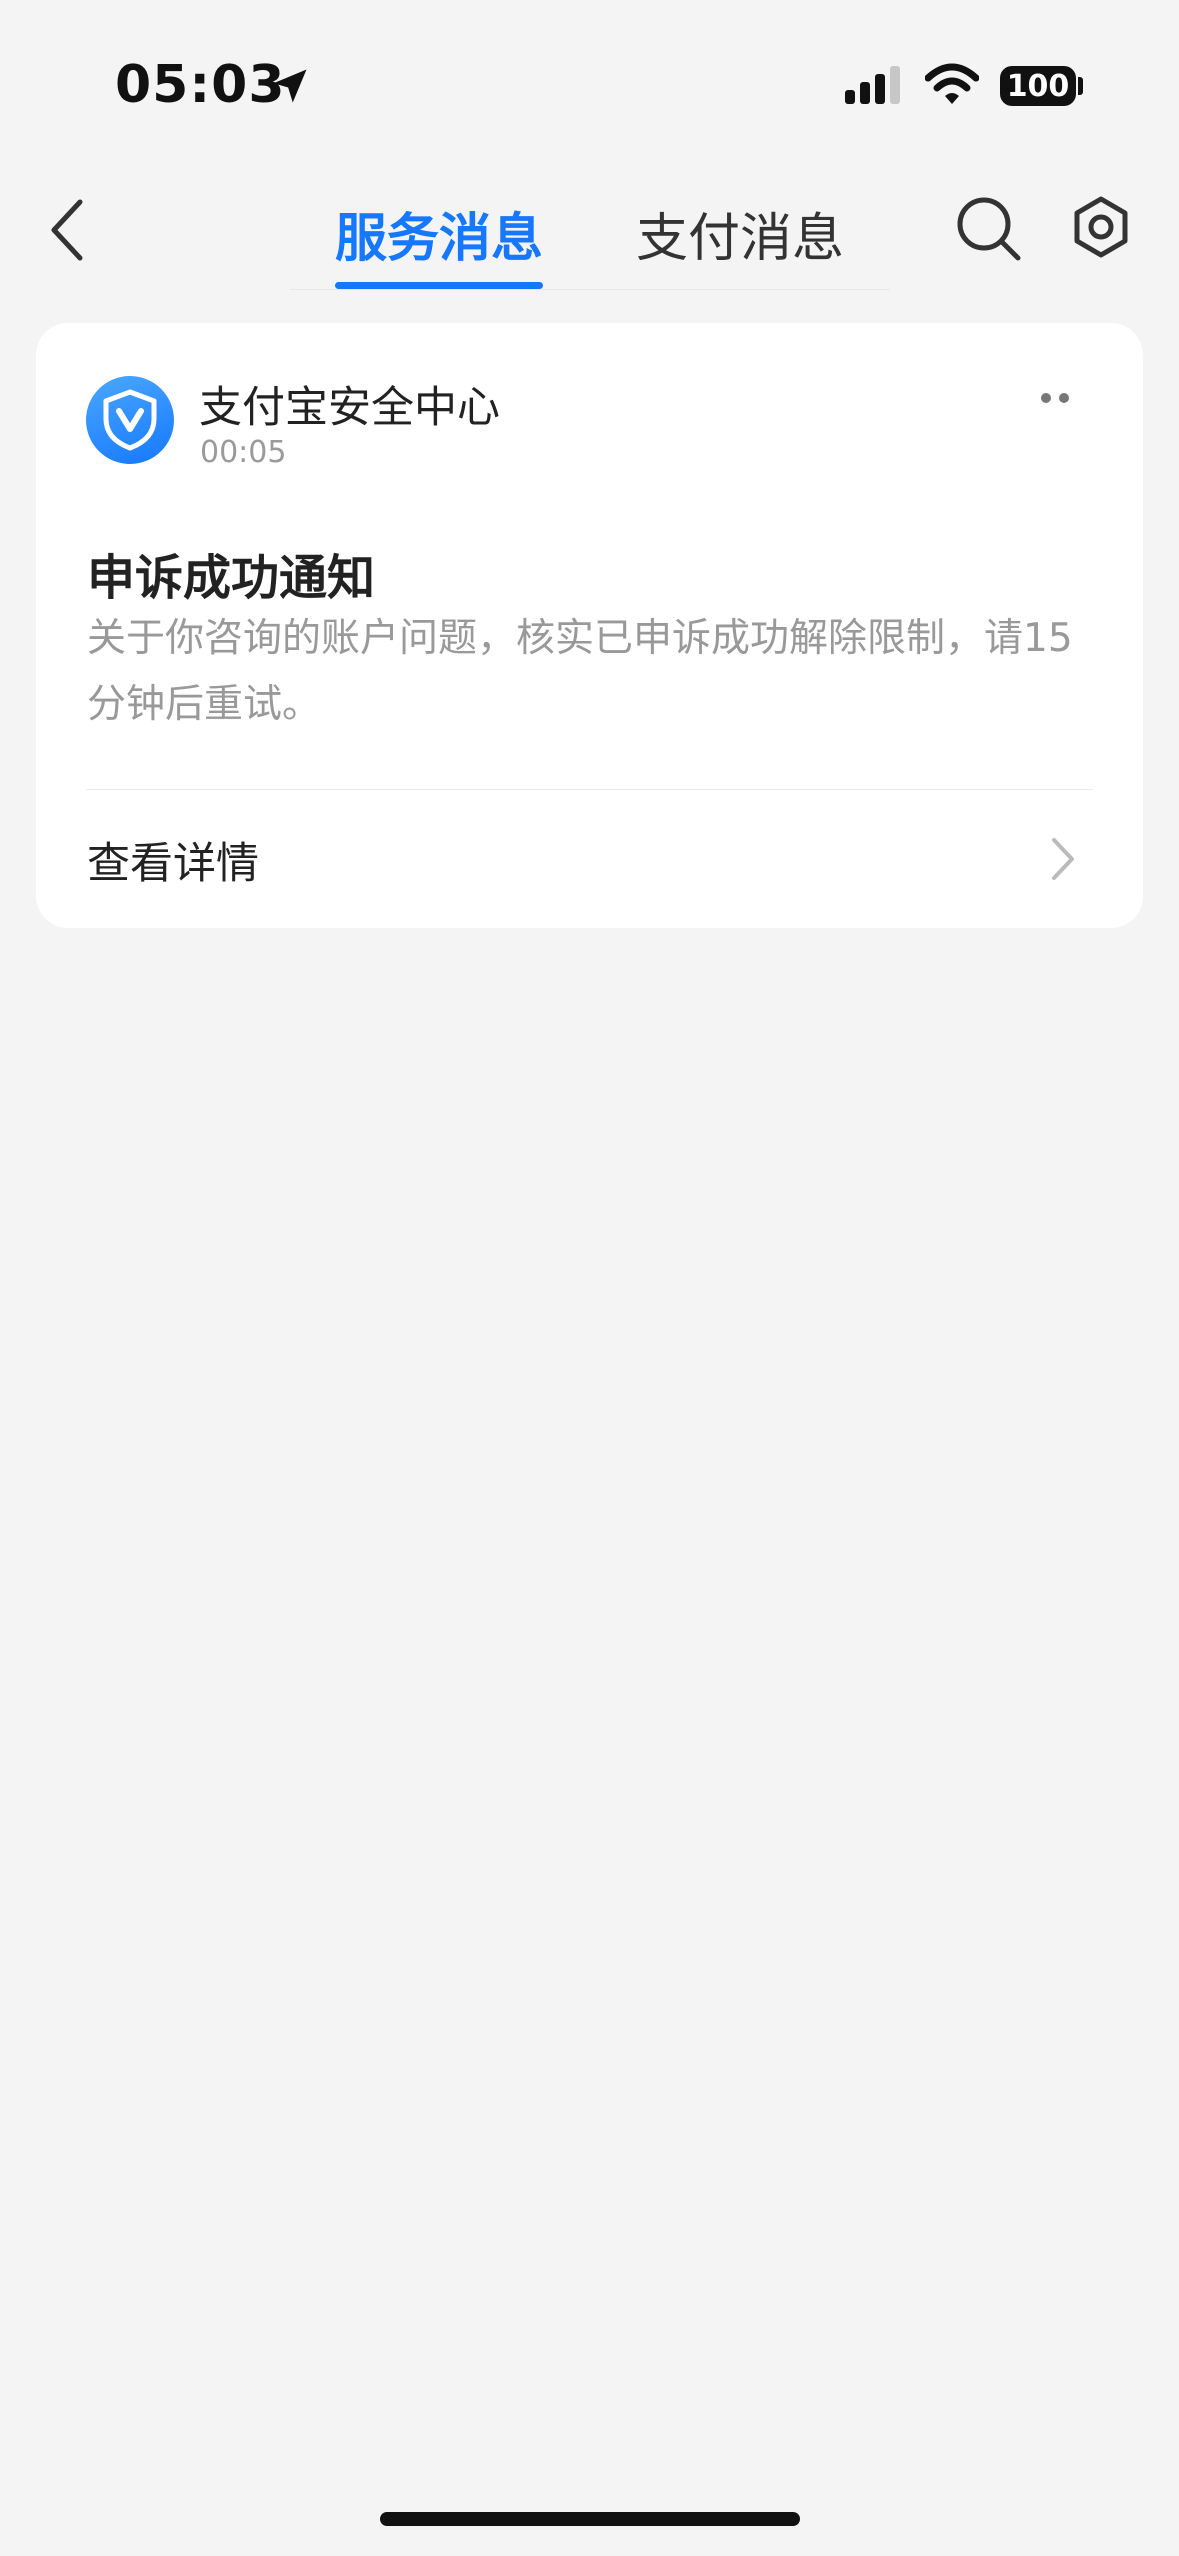 The image size is (1179, 2556). I want to click on battery-tip, so click(1080, 86).